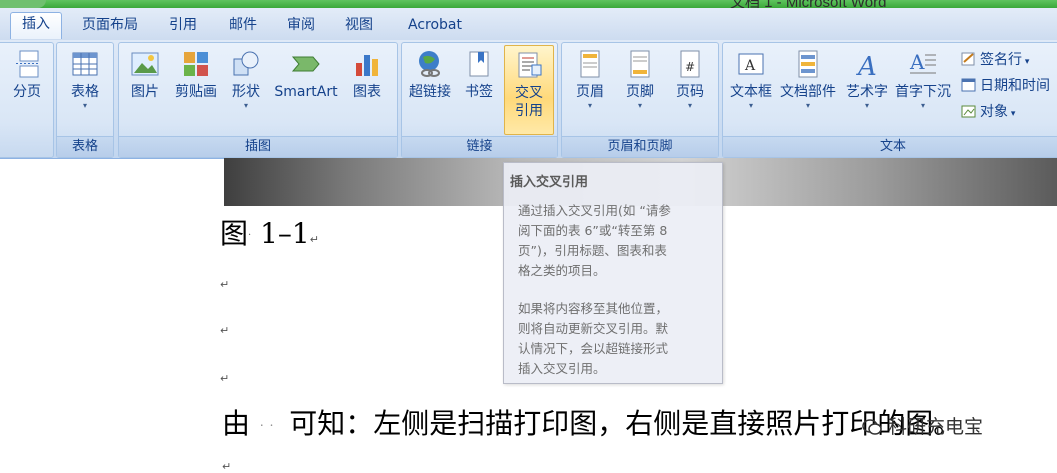  I want to click on bookmark-button: 书签, so click(479, 75).